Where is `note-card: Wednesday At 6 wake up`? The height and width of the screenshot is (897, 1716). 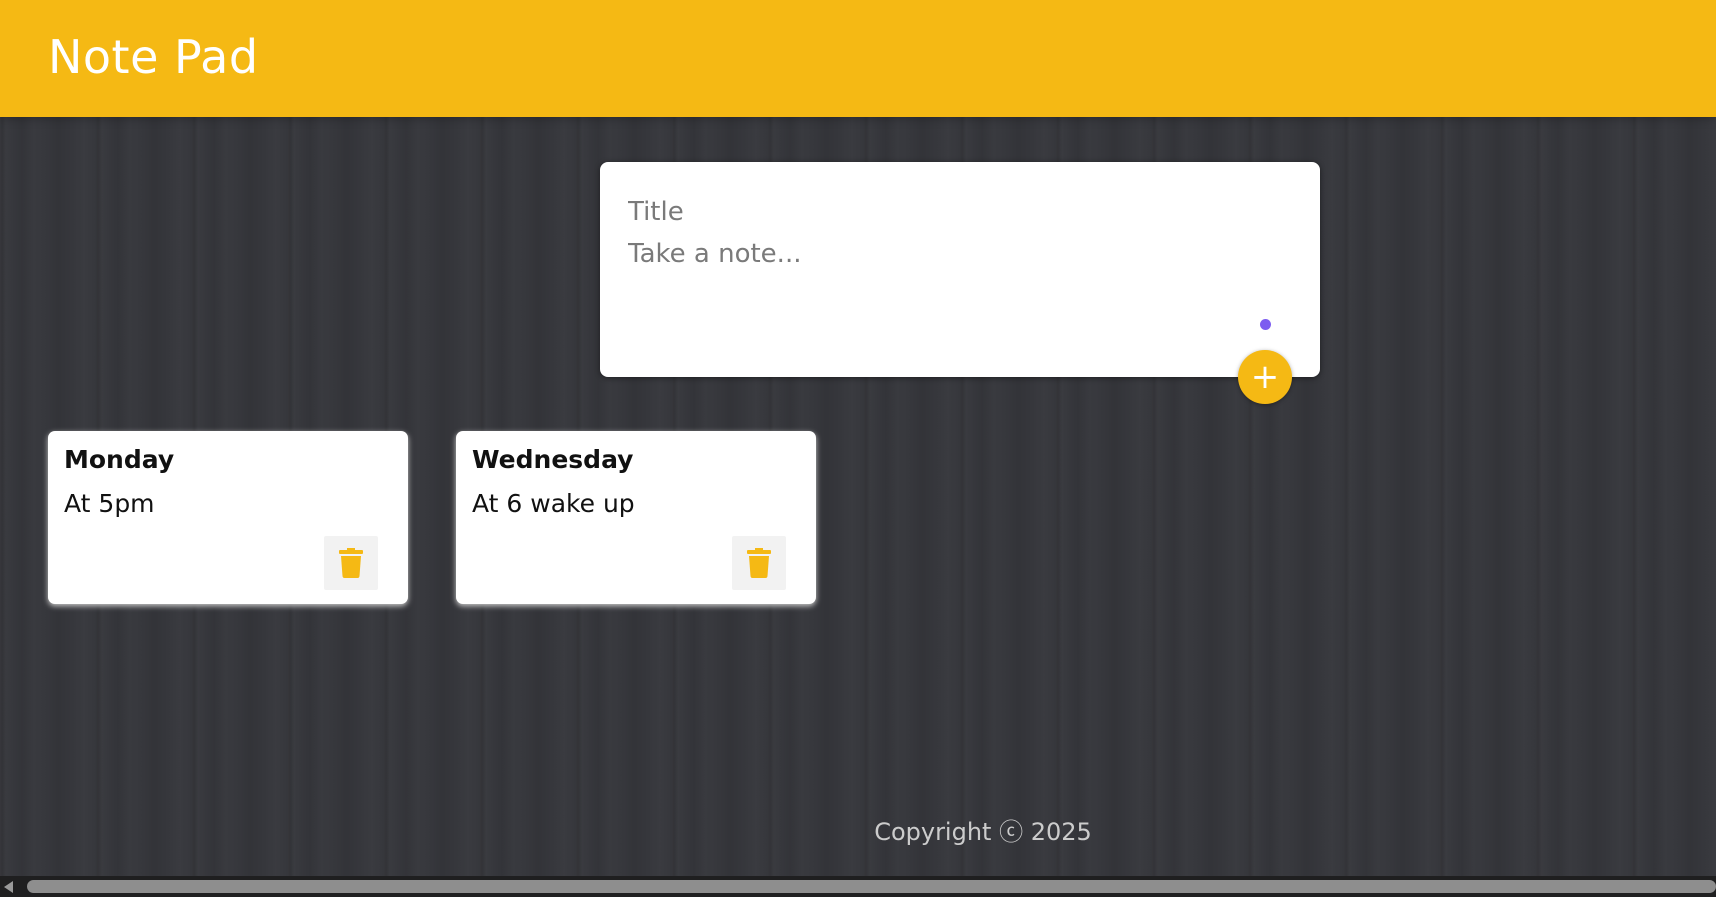
note-card: Wednesday At 6 wake up is located at coordinates (636, 517).